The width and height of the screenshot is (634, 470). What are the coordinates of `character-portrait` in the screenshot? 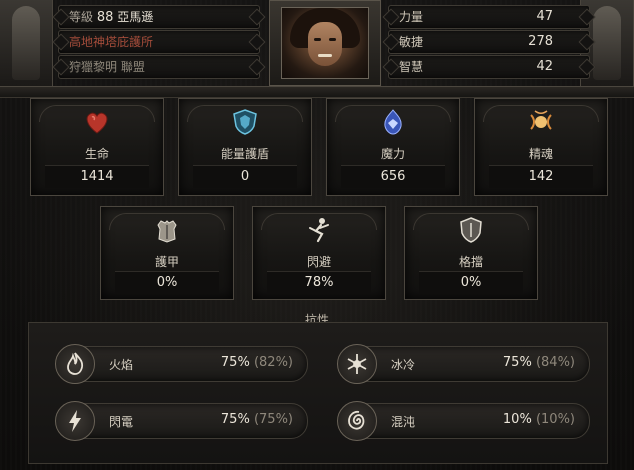 It's located at (325, 43).